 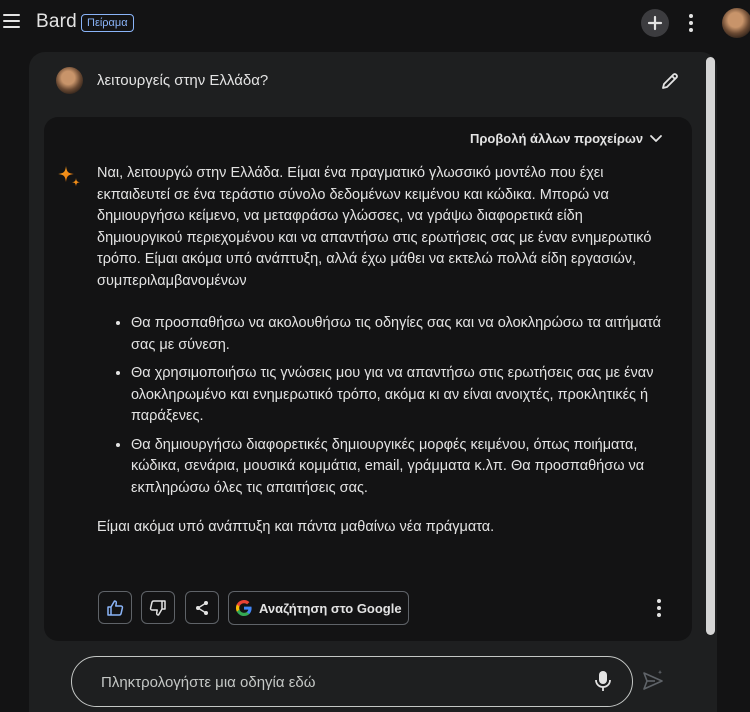 What do you see at coordinates (670, 81) in the screenshot?
I see `pencil-icon` at bounding box center [670, 81].